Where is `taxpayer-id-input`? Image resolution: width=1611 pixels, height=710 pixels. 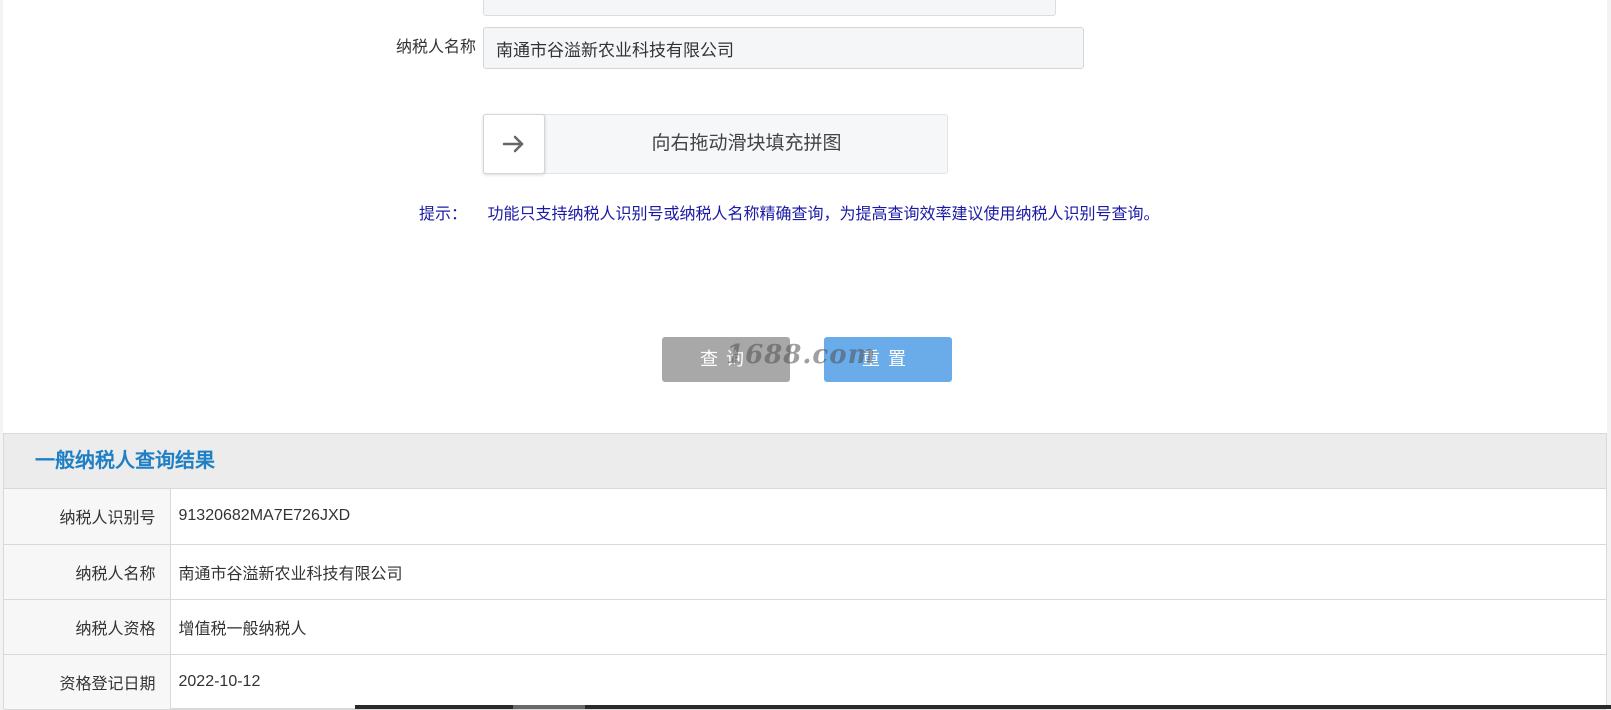
taxpayer-id-input is located at coordinates (769, 8).